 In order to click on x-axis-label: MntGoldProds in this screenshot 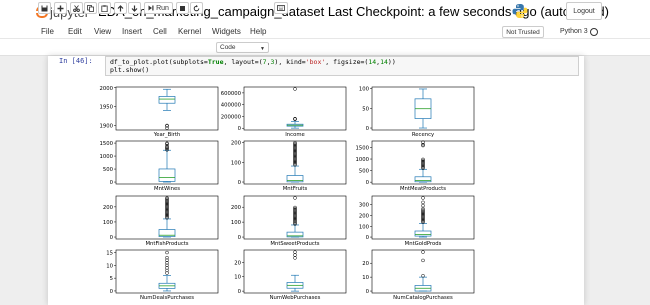, I will do `click(423, 244)`.